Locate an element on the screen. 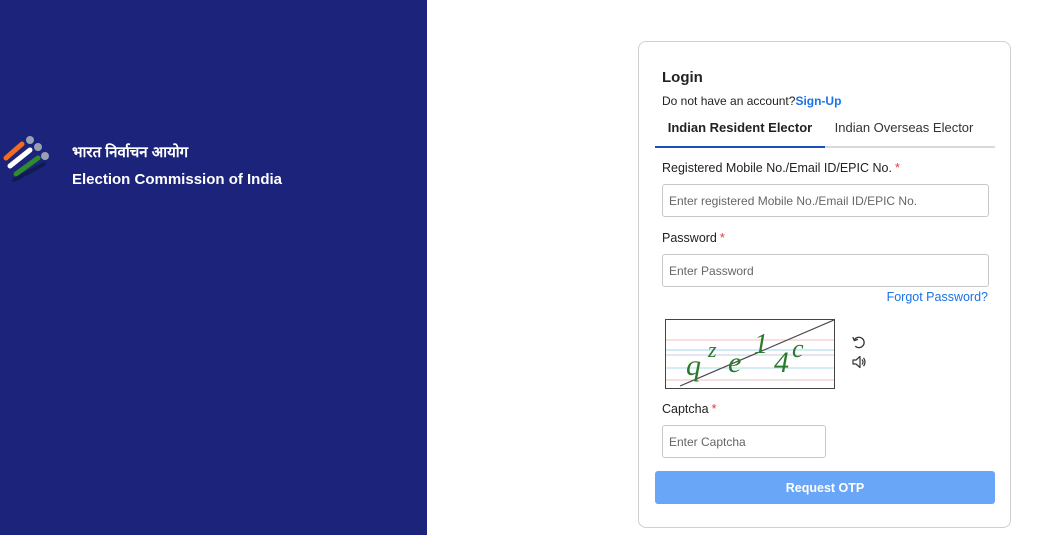  brand-hindi-name: भारत निर्वाचन आयोग is located at coordinates (130, 152).